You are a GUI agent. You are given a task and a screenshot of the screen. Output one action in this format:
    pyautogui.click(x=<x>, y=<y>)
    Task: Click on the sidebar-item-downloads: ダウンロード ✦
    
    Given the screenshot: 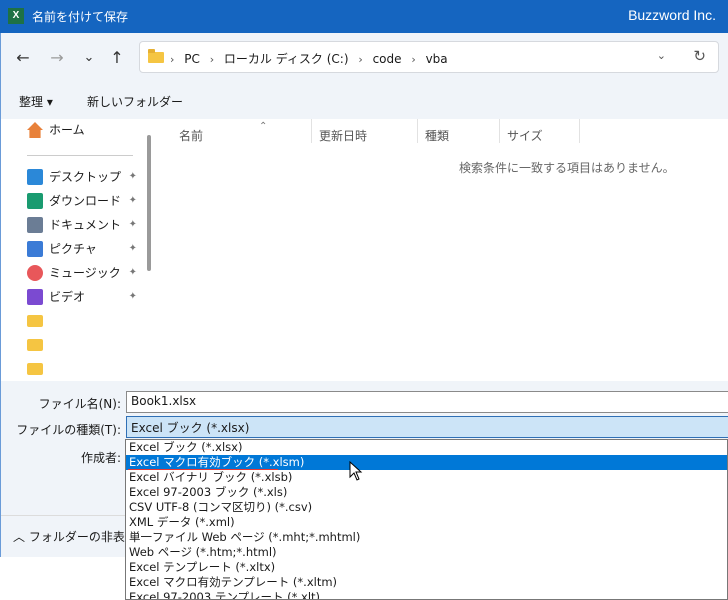 What is the action you would take?
    pyautogui.click(x=87, y=201)
    